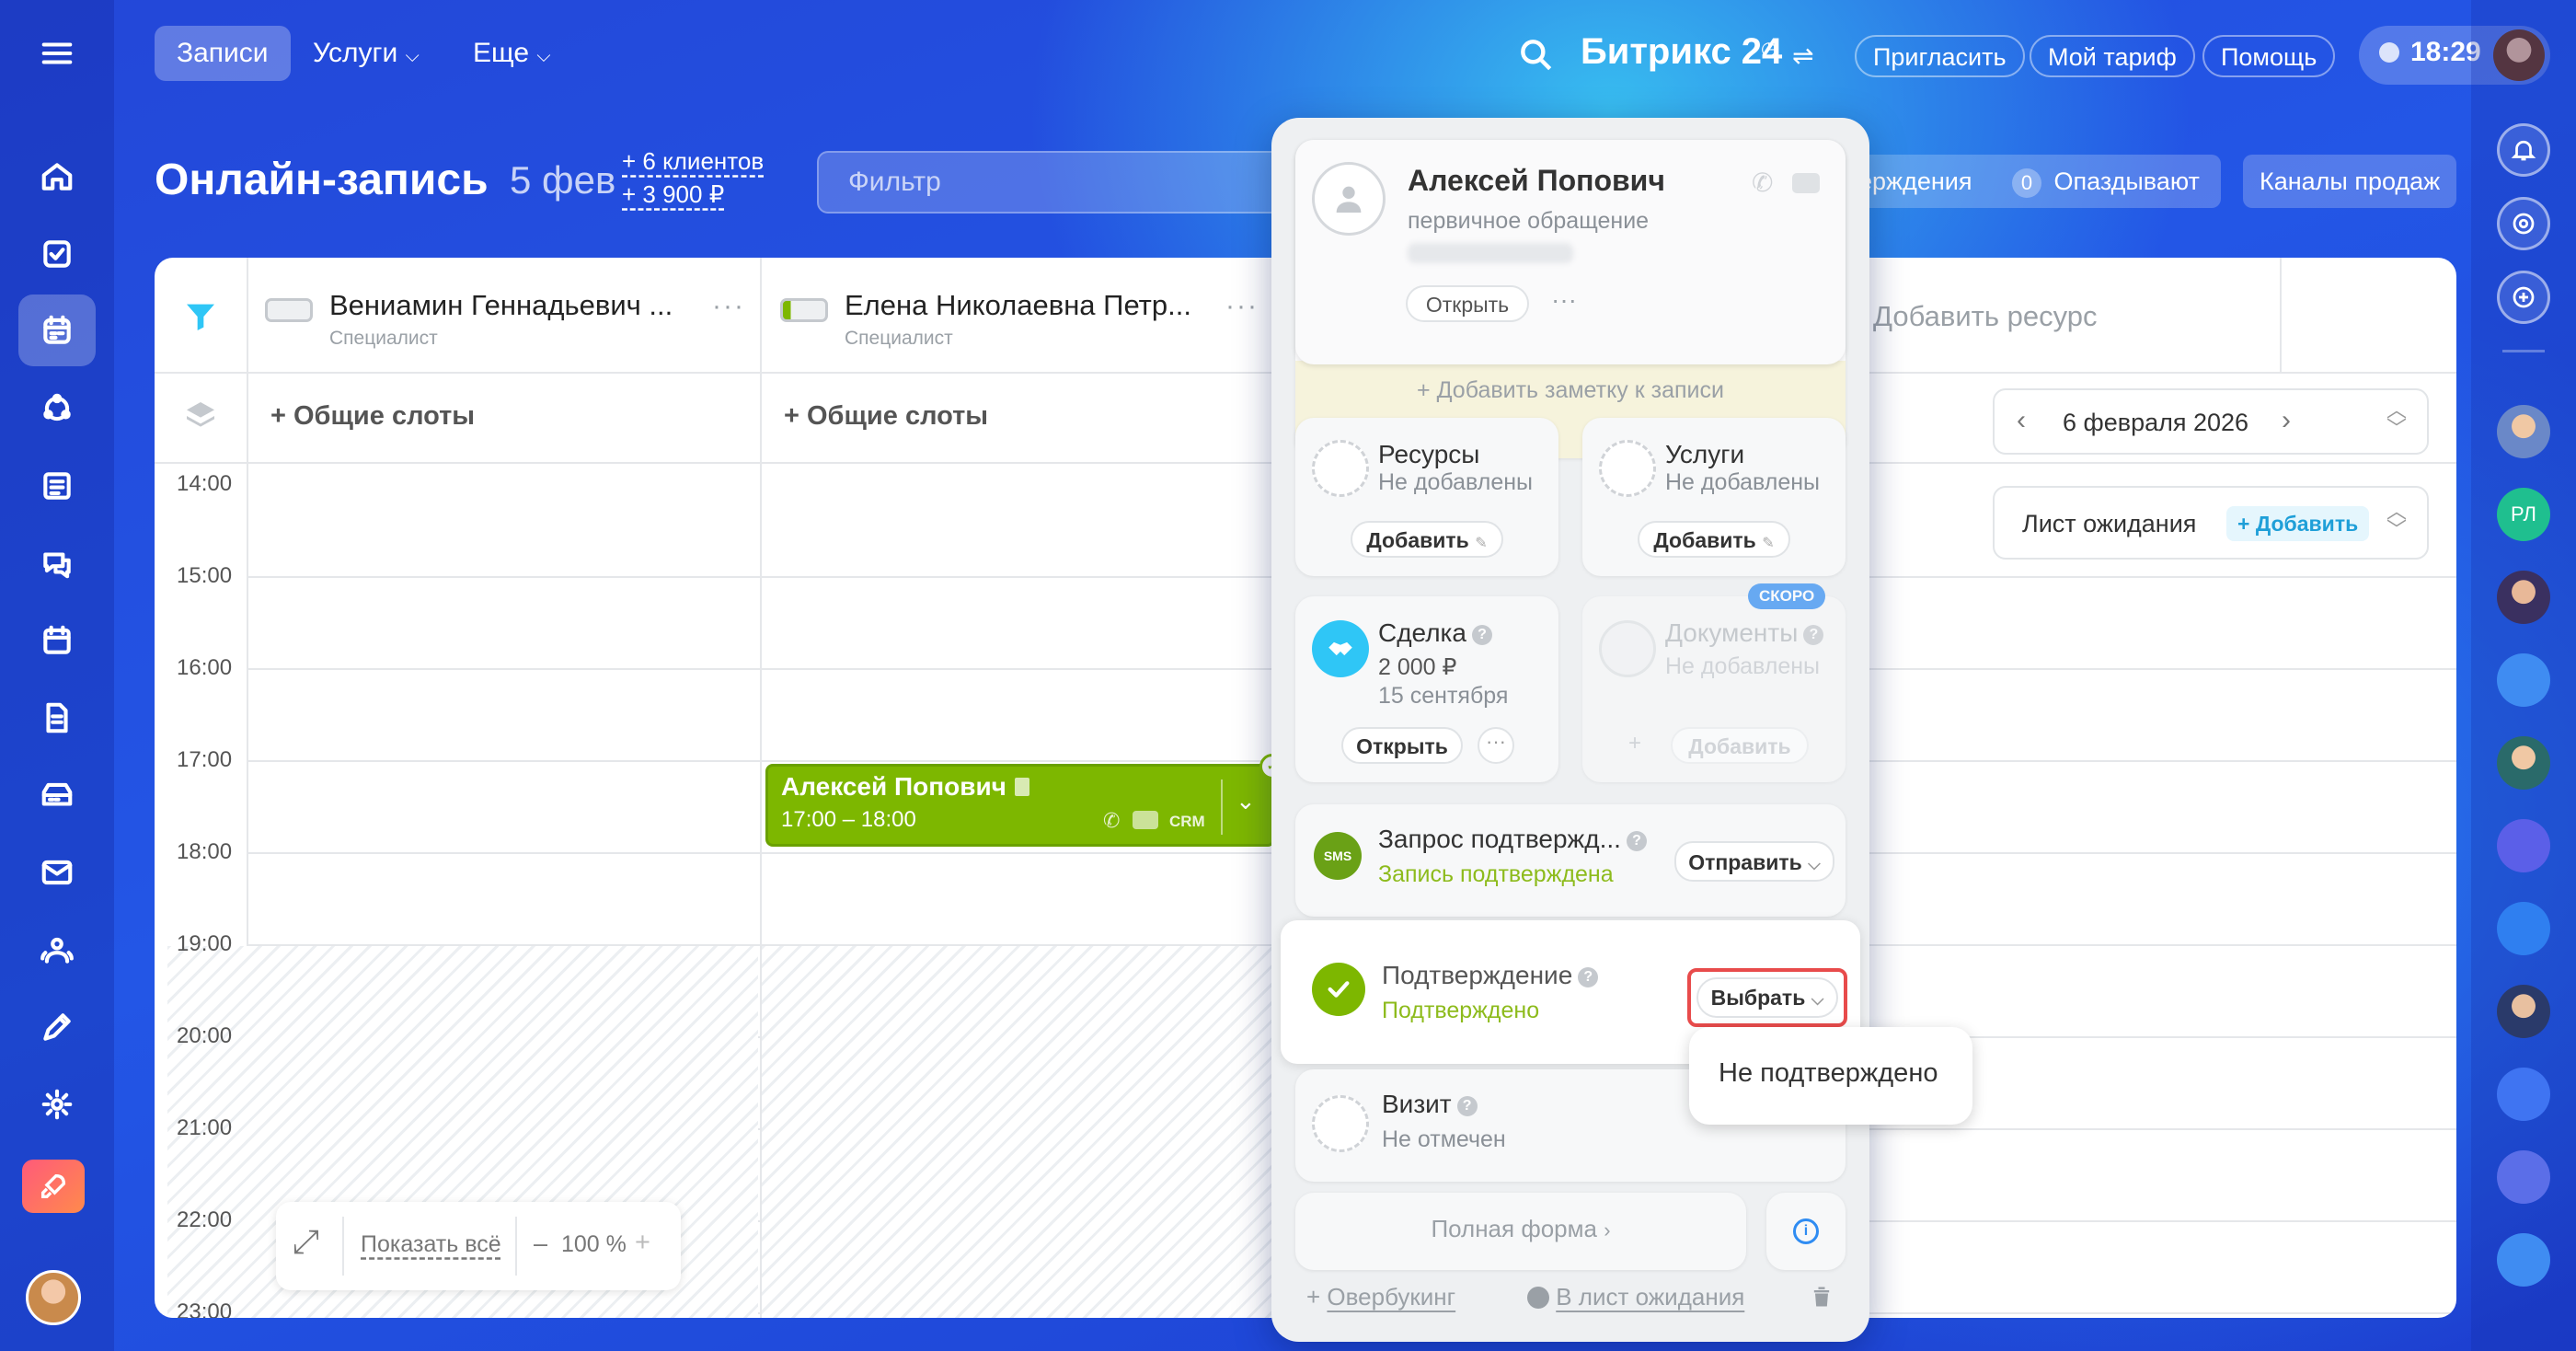  I want to click on messenger-icon, so click(2523, 297).